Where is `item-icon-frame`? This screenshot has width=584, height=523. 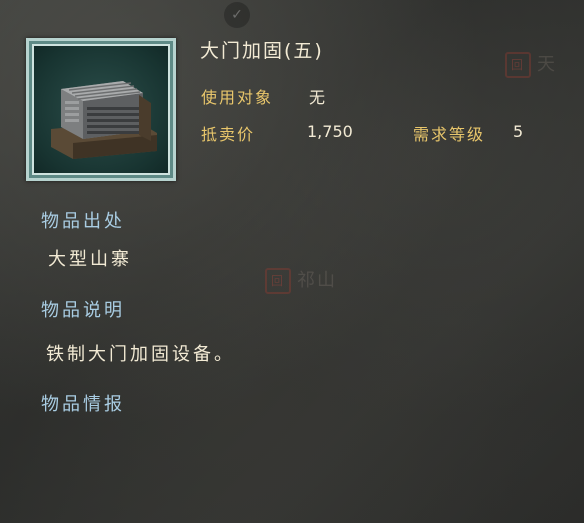 item-icon-frame is located at coordinates (101, 109).